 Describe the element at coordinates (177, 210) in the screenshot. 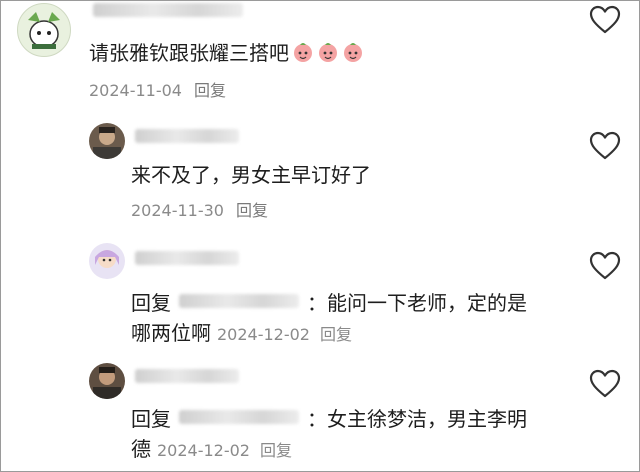

I see `comment-date: 2024-11-30` at that location.